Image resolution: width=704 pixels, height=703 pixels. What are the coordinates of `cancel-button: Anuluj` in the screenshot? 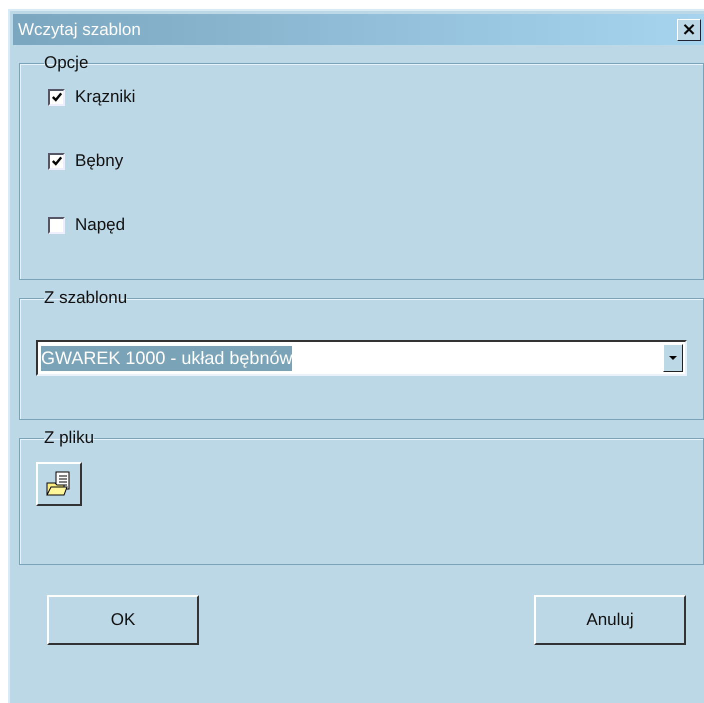 It's located at (610, 620).